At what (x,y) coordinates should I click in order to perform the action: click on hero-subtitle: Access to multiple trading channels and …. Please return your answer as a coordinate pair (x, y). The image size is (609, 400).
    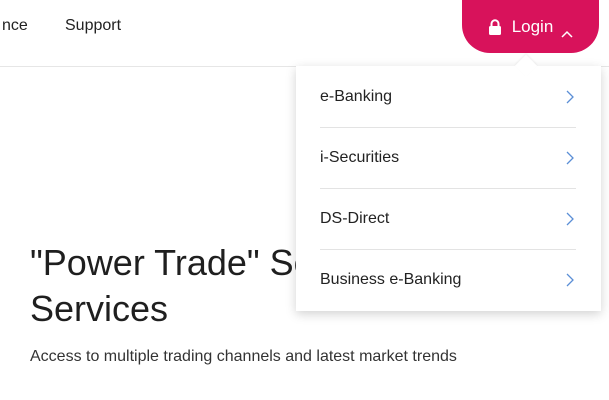
    Looking at the image, I should click on (243, 356).